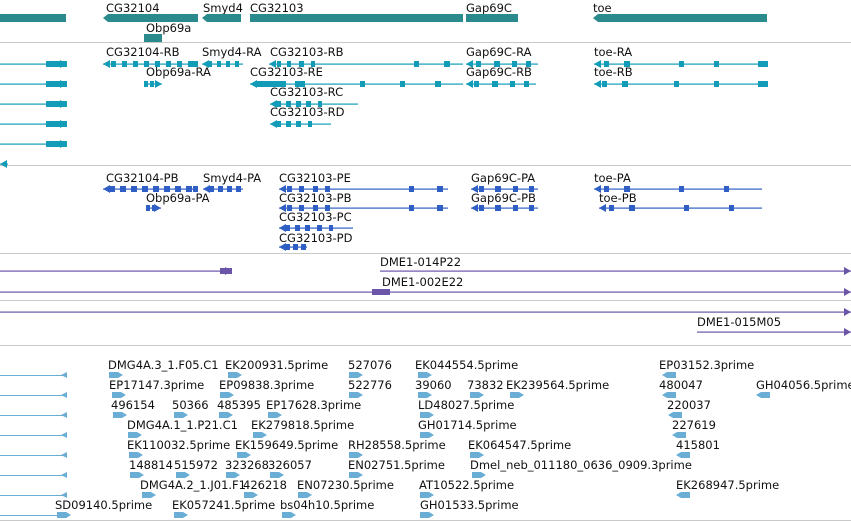 This screenshot has width=851, height=521. I want to click on feature-label: EN02751.5prime, so click(396, 465).